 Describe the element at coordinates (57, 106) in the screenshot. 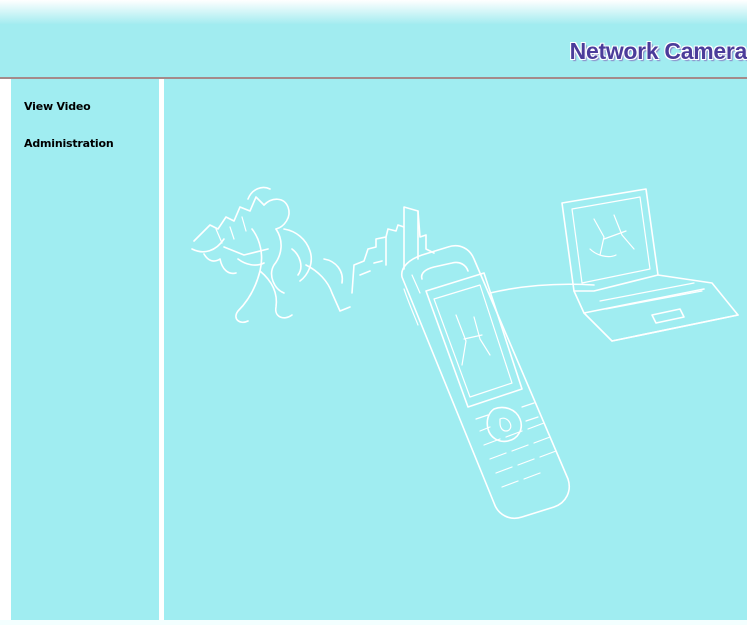

I see `sidebar-item-view-video: View Video` at that location.